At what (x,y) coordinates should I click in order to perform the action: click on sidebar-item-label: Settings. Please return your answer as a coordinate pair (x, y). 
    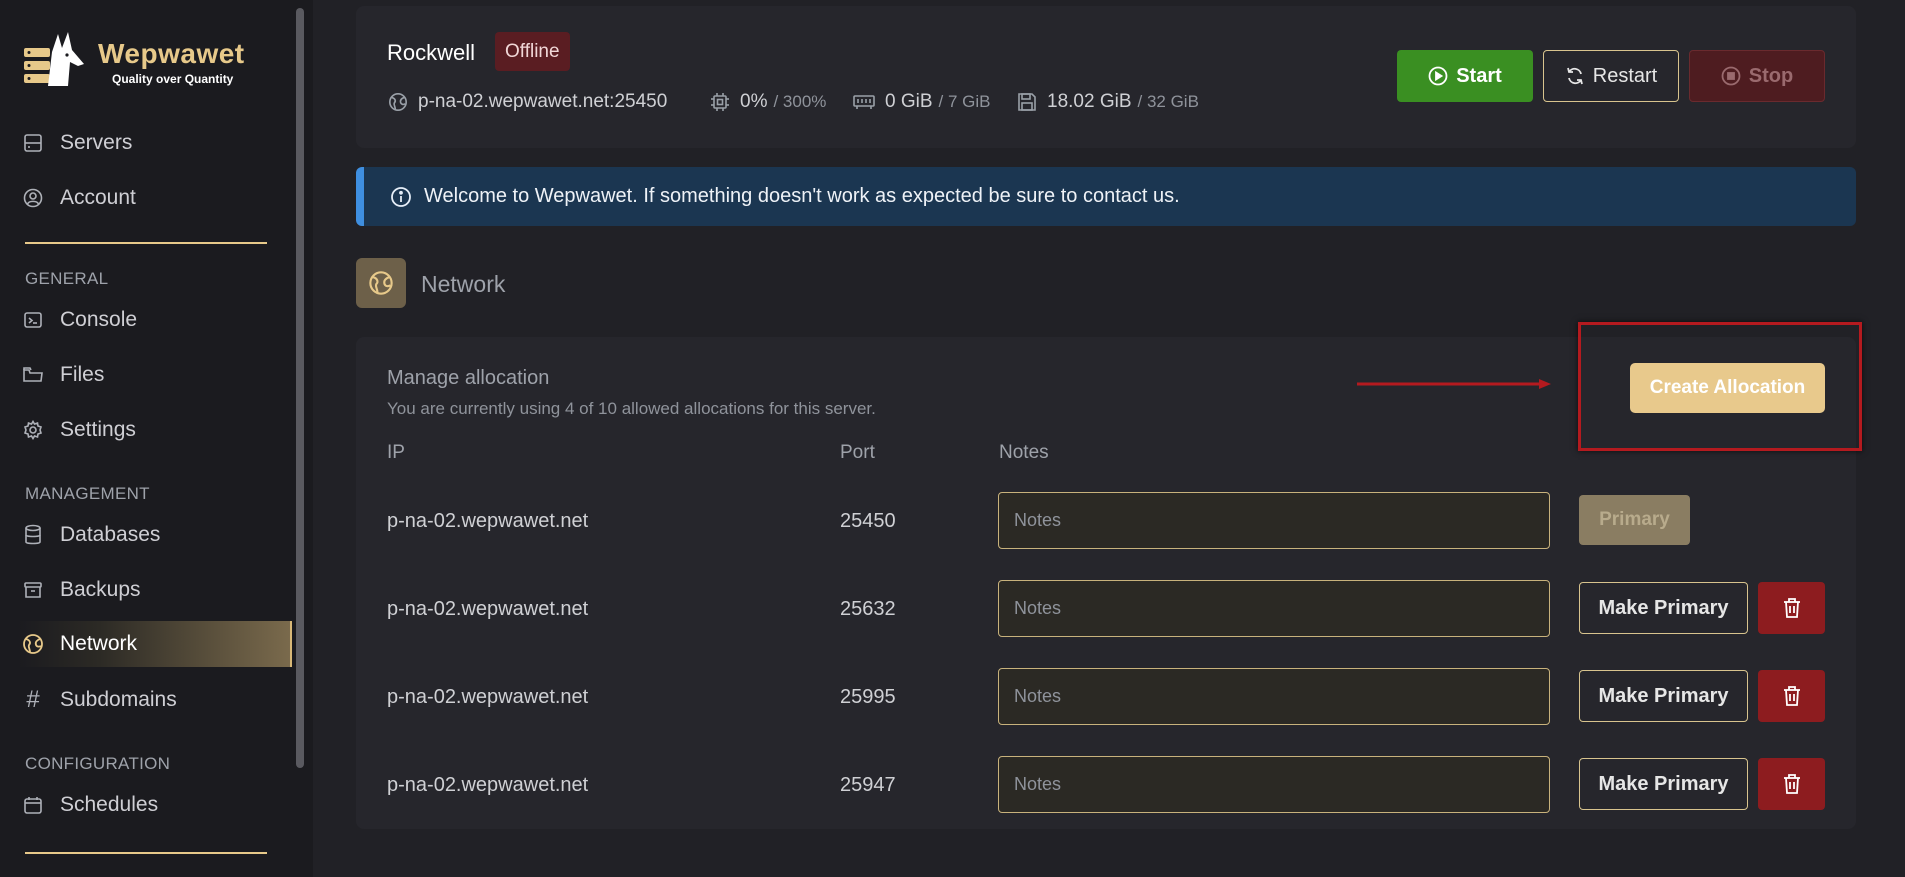
    Looking at the image, I should click on (98, 429).